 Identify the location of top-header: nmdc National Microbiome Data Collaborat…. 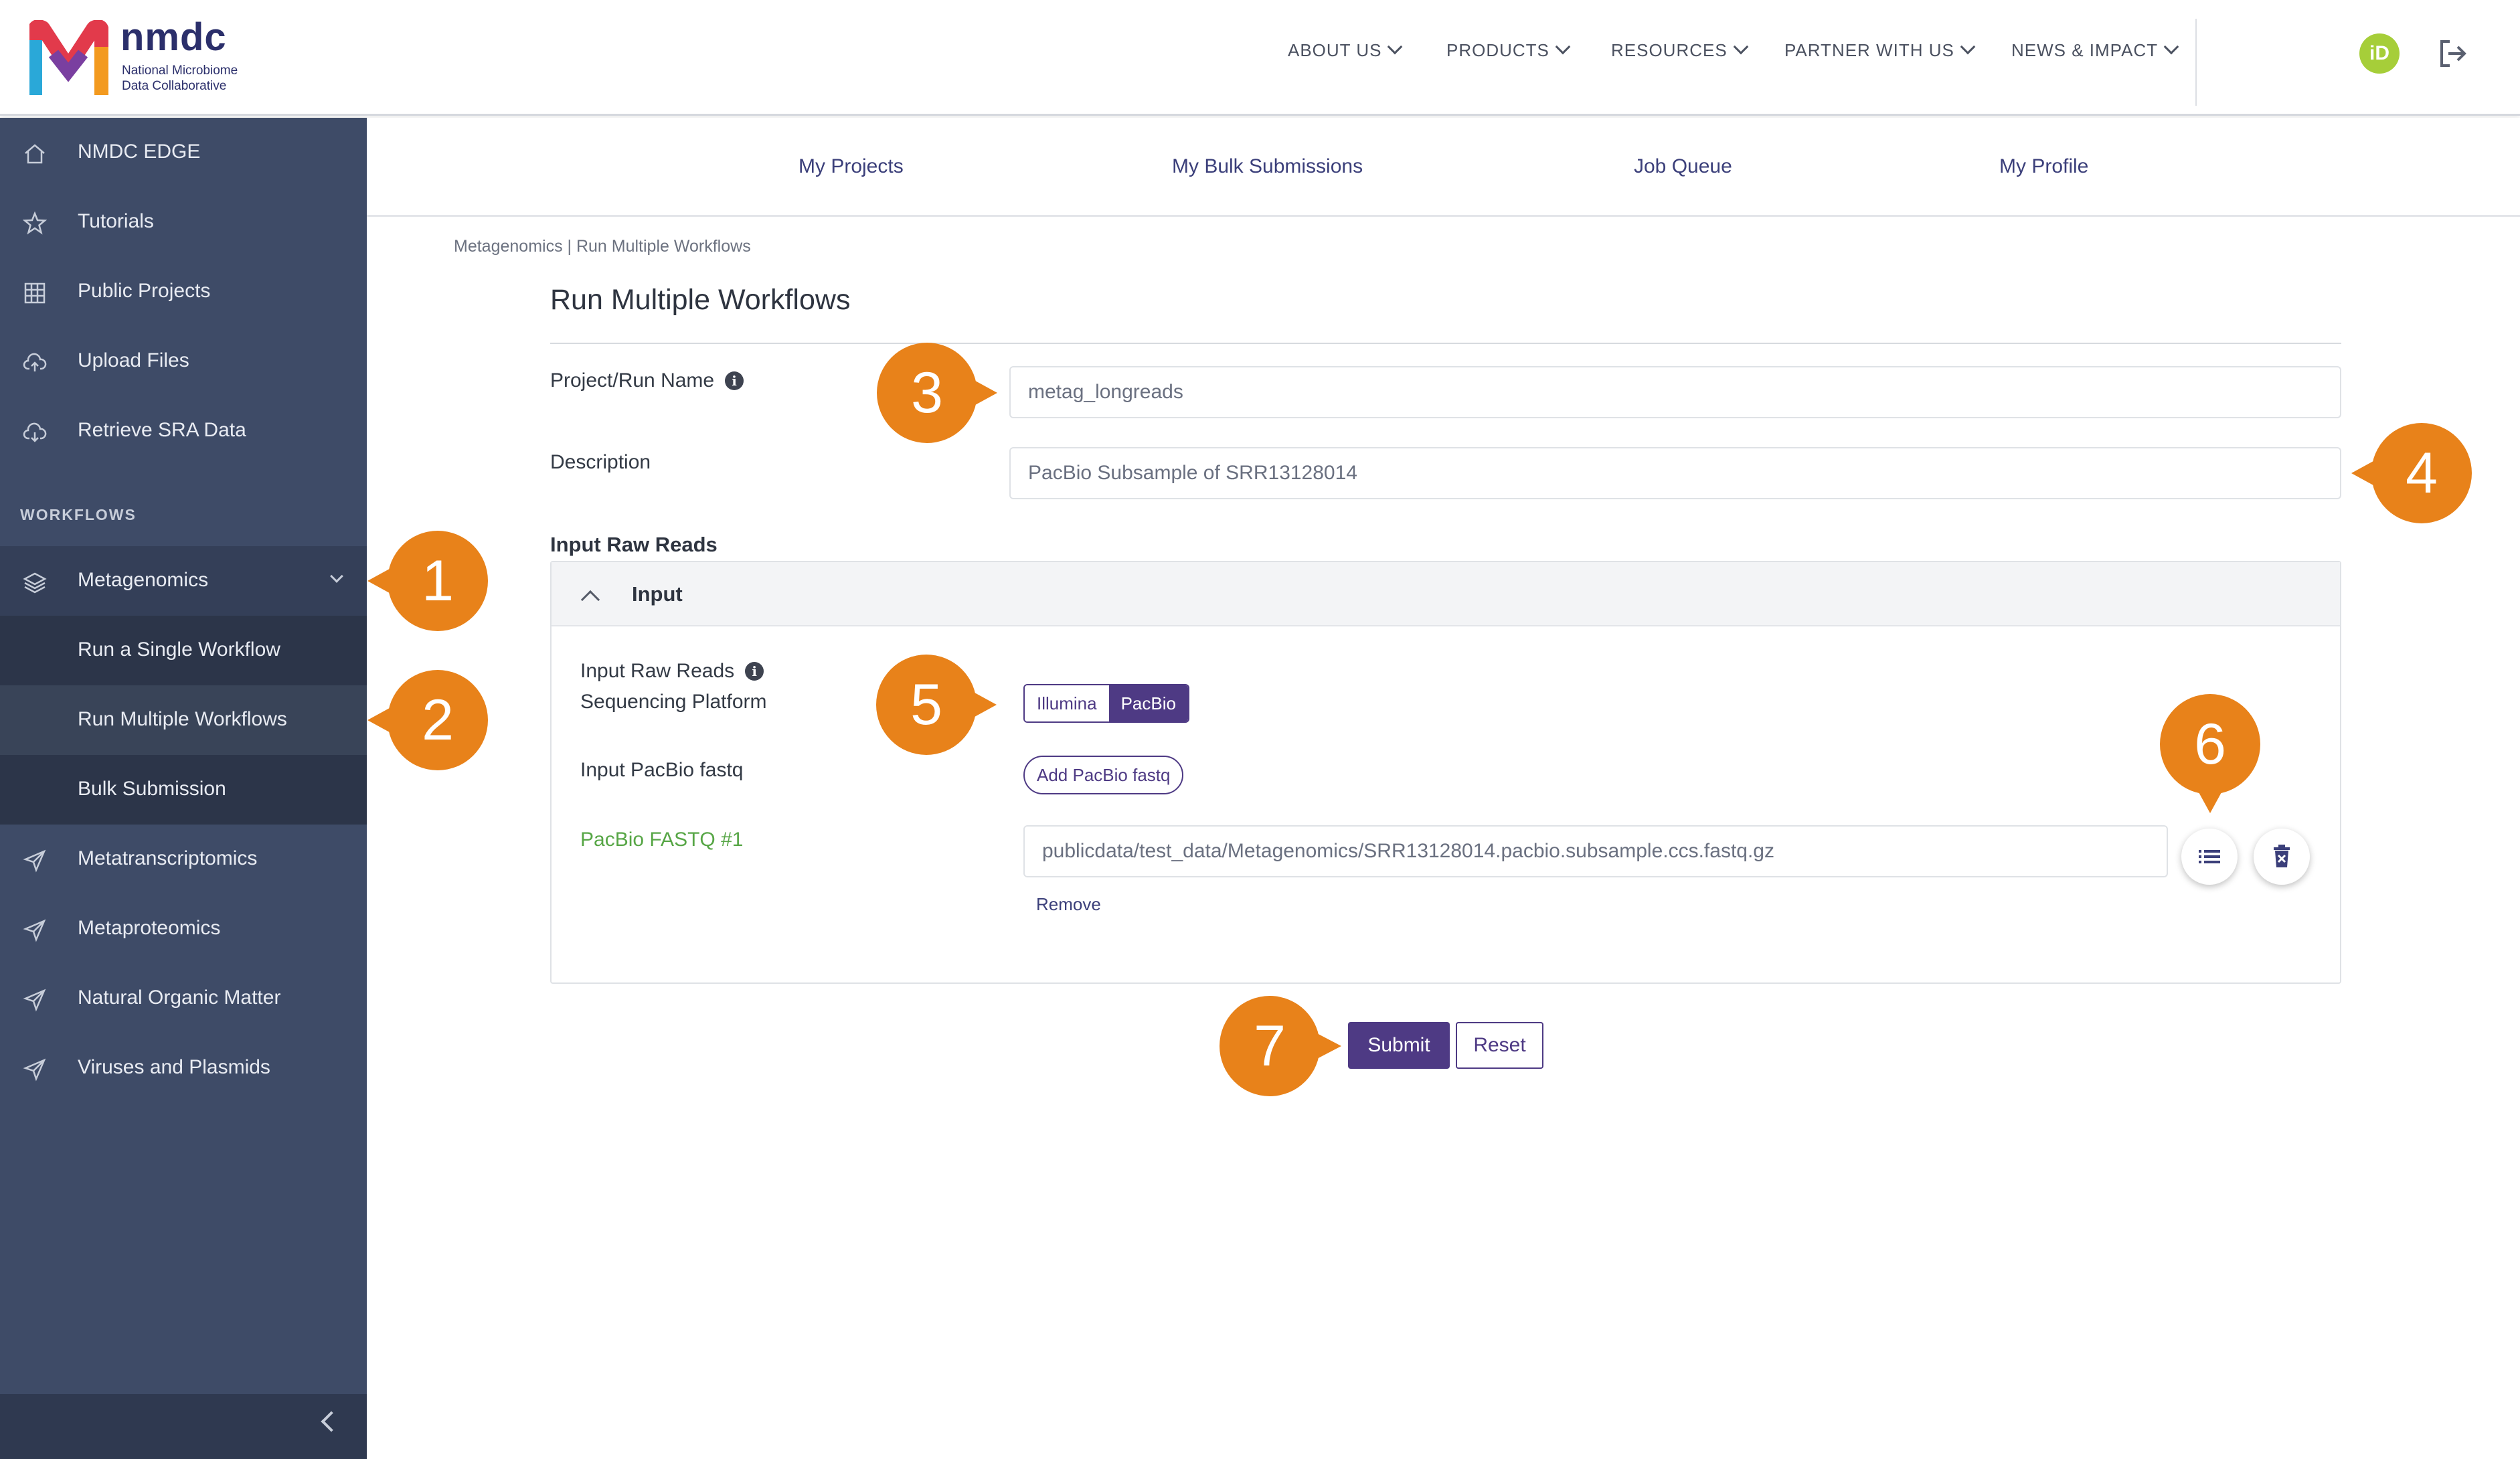
(1260, 58).